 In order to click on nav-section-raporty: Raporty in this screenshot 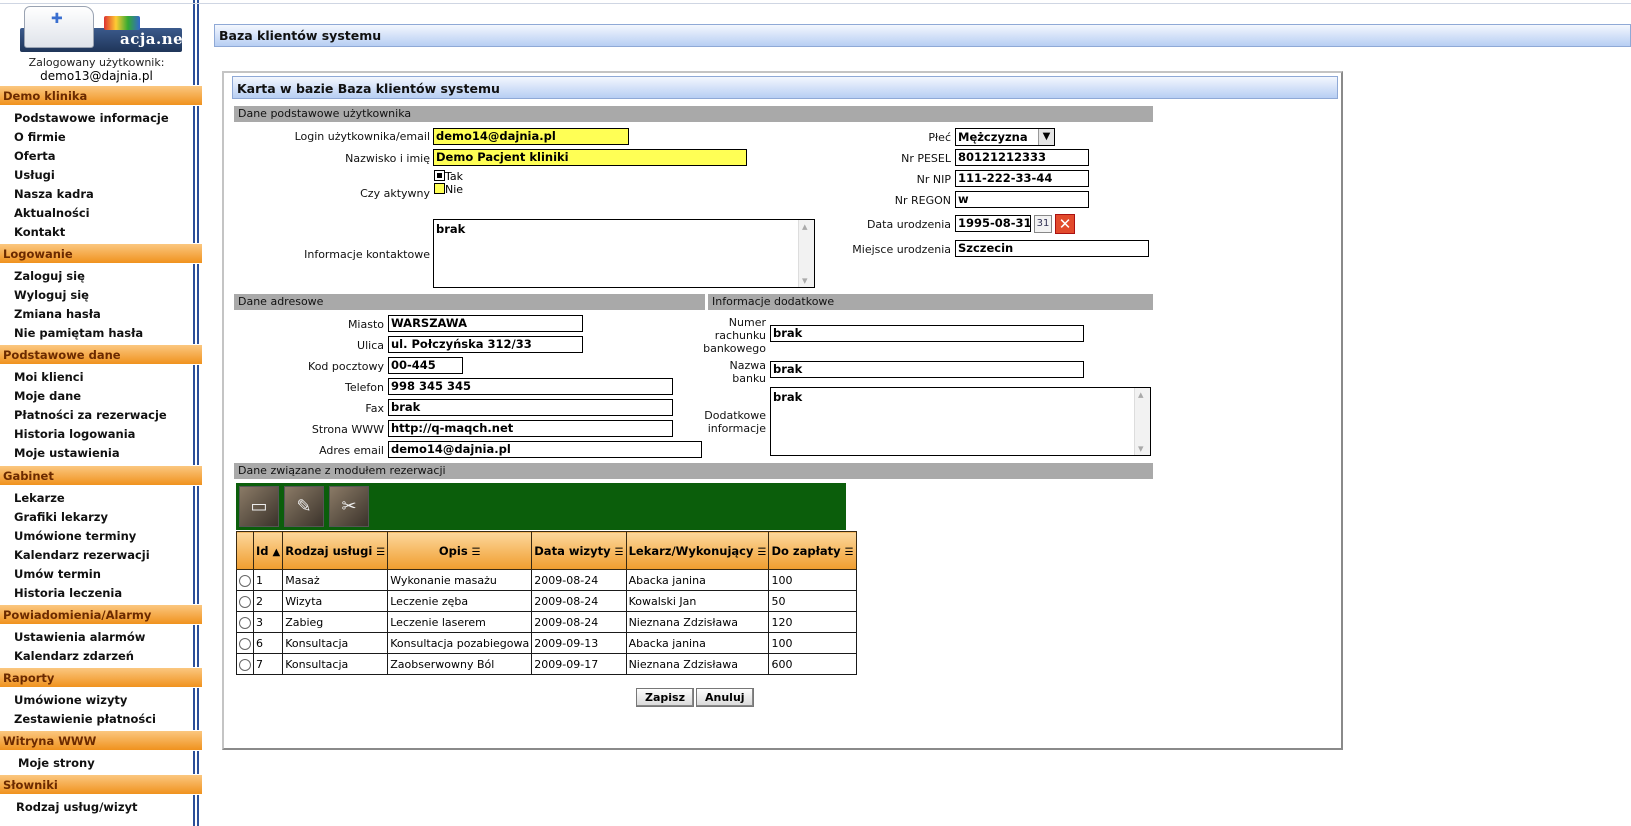, I will do `click(101, 677)`.